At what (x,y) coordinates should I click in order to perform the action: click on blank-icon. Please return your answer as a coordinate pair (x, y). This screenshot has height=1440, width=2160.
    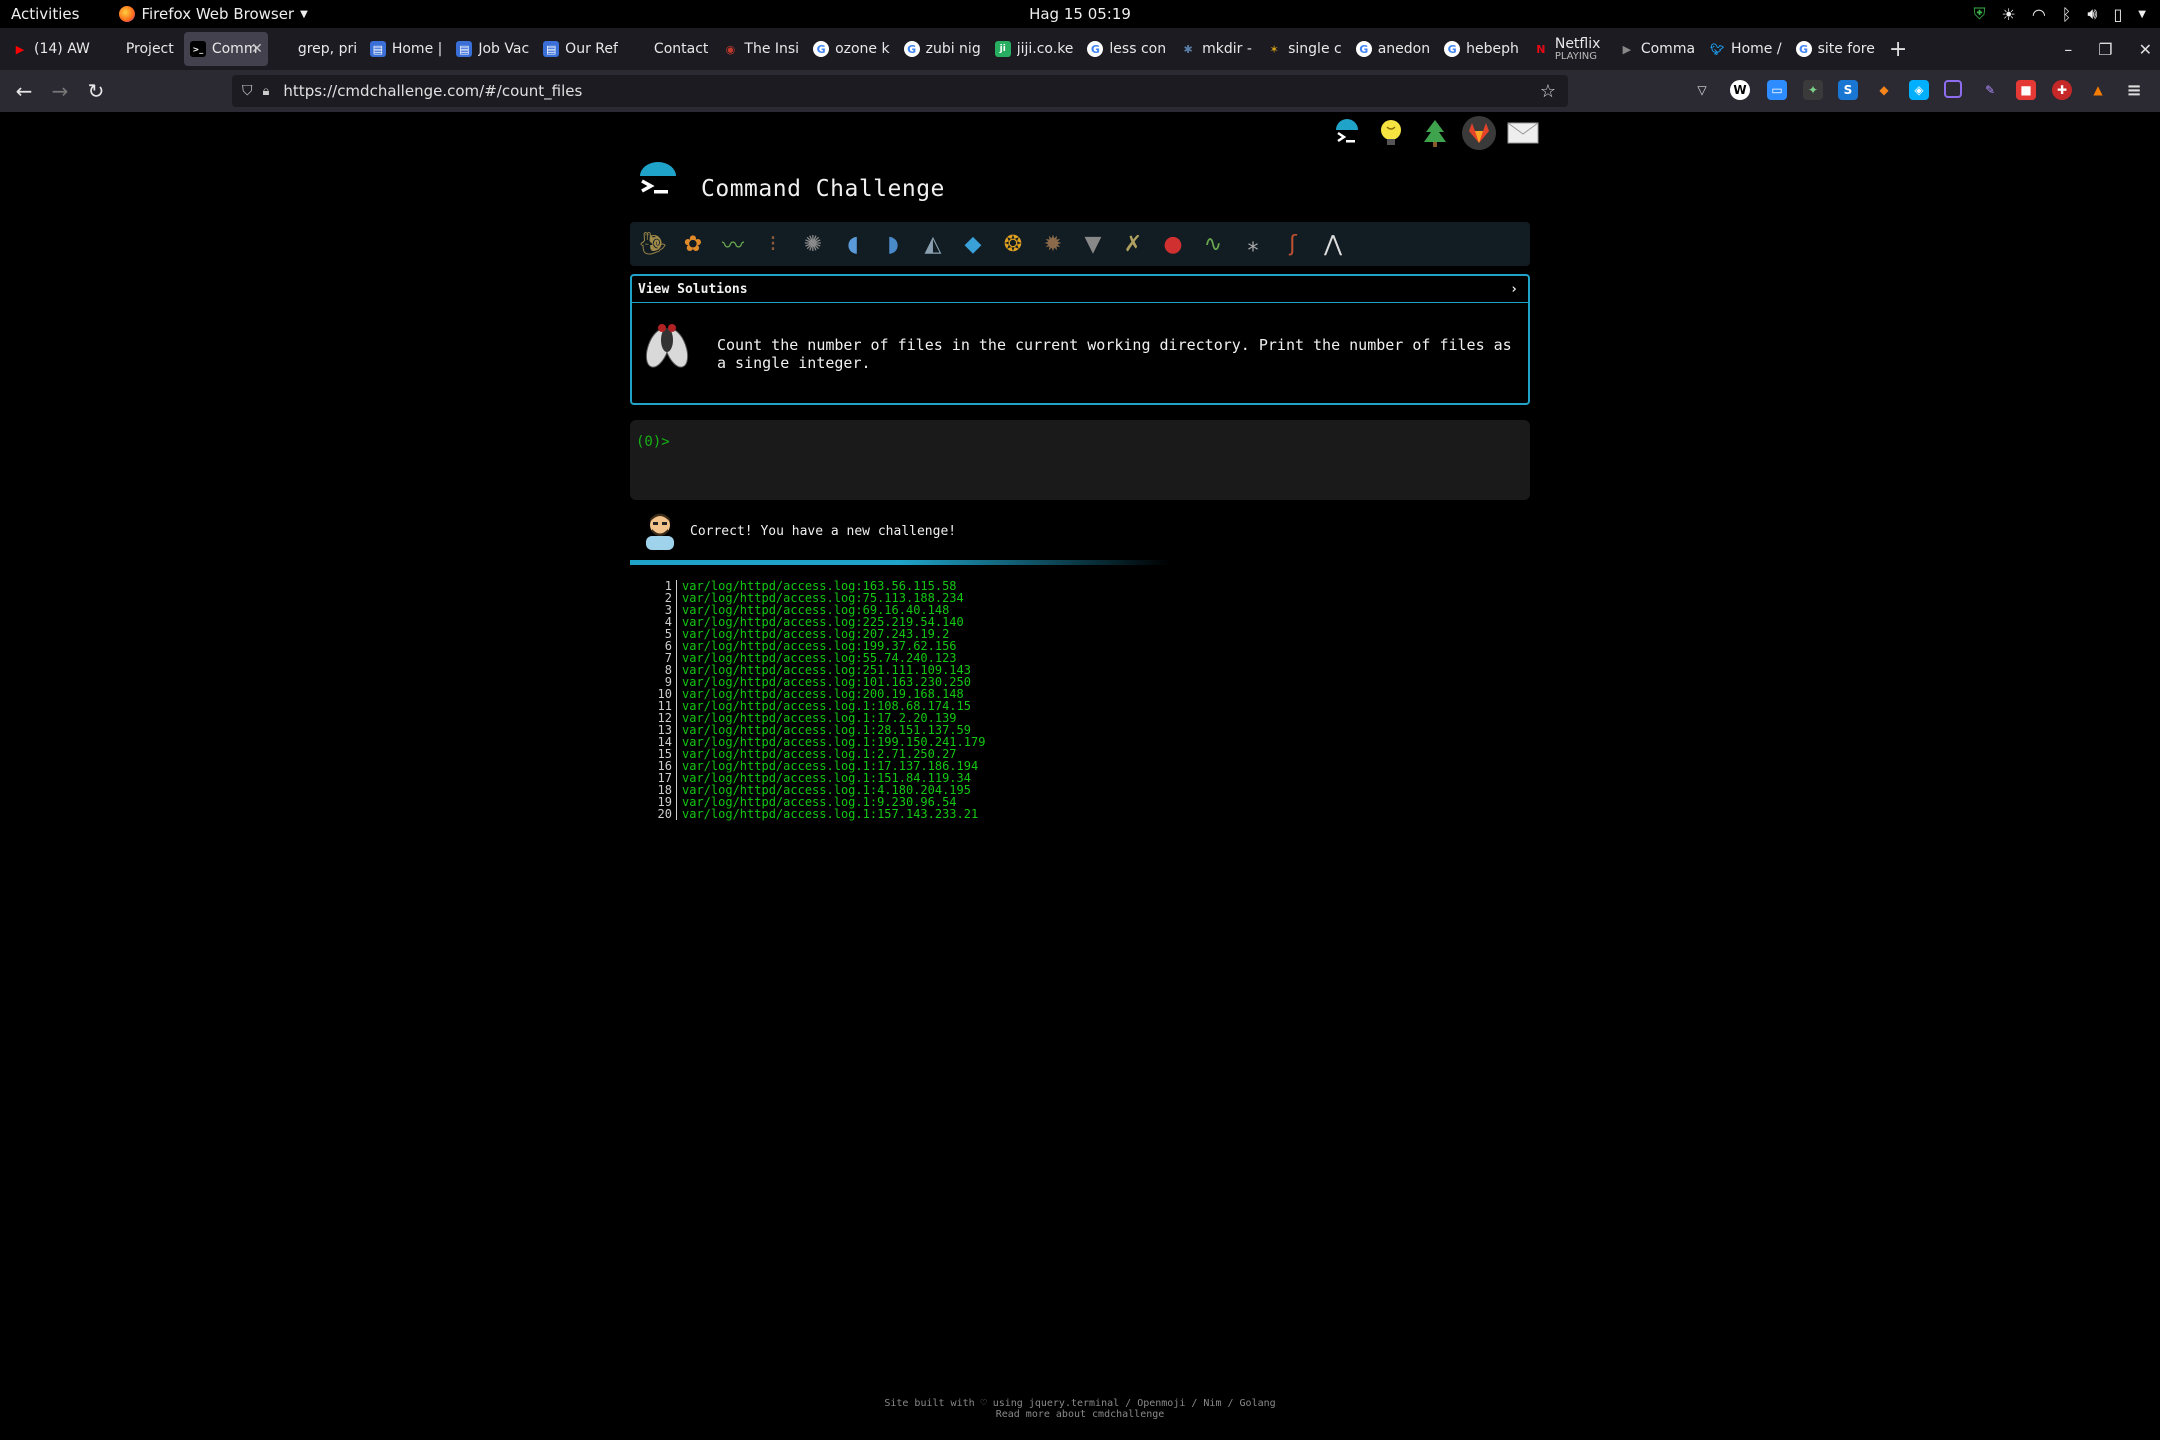
    Looking at the image, I should click on (112, 49).